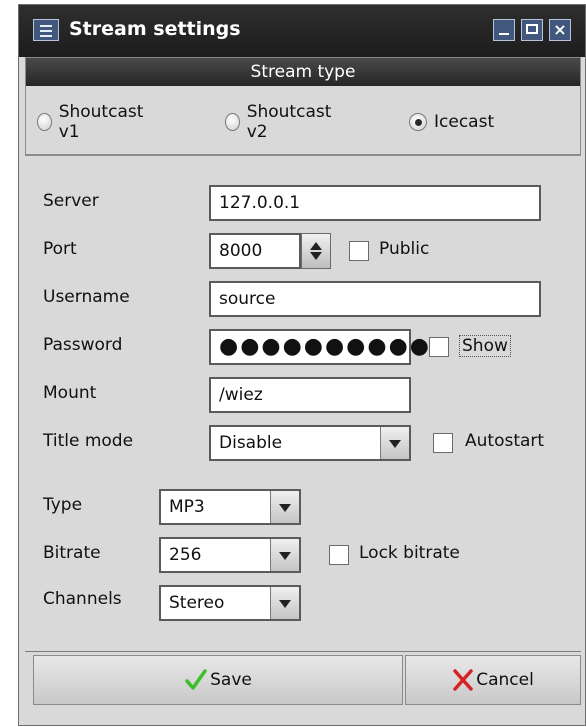  I want to click on spin-down-icon, so click(316, 256).